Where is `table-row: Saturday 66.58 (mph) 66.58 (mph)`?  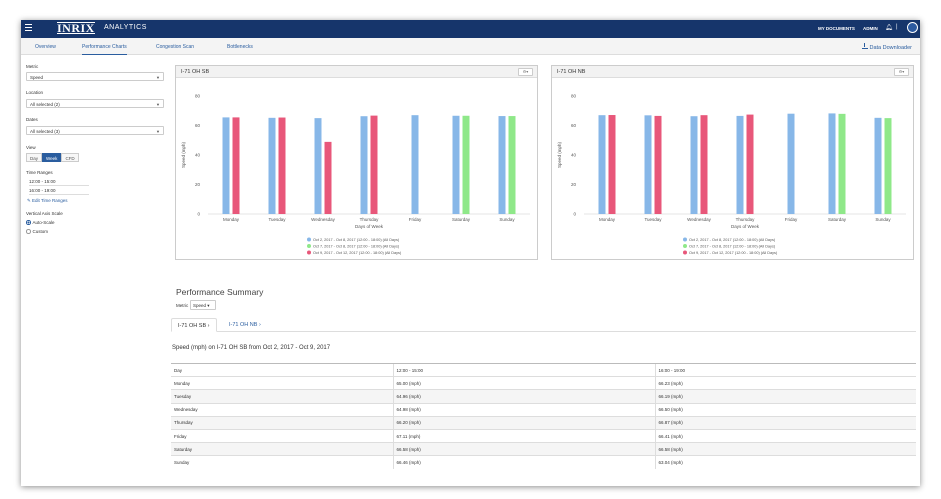 table-row: Saturday 66.58 (mph) 66.58 (mph) is located at coordinates (543, 449).